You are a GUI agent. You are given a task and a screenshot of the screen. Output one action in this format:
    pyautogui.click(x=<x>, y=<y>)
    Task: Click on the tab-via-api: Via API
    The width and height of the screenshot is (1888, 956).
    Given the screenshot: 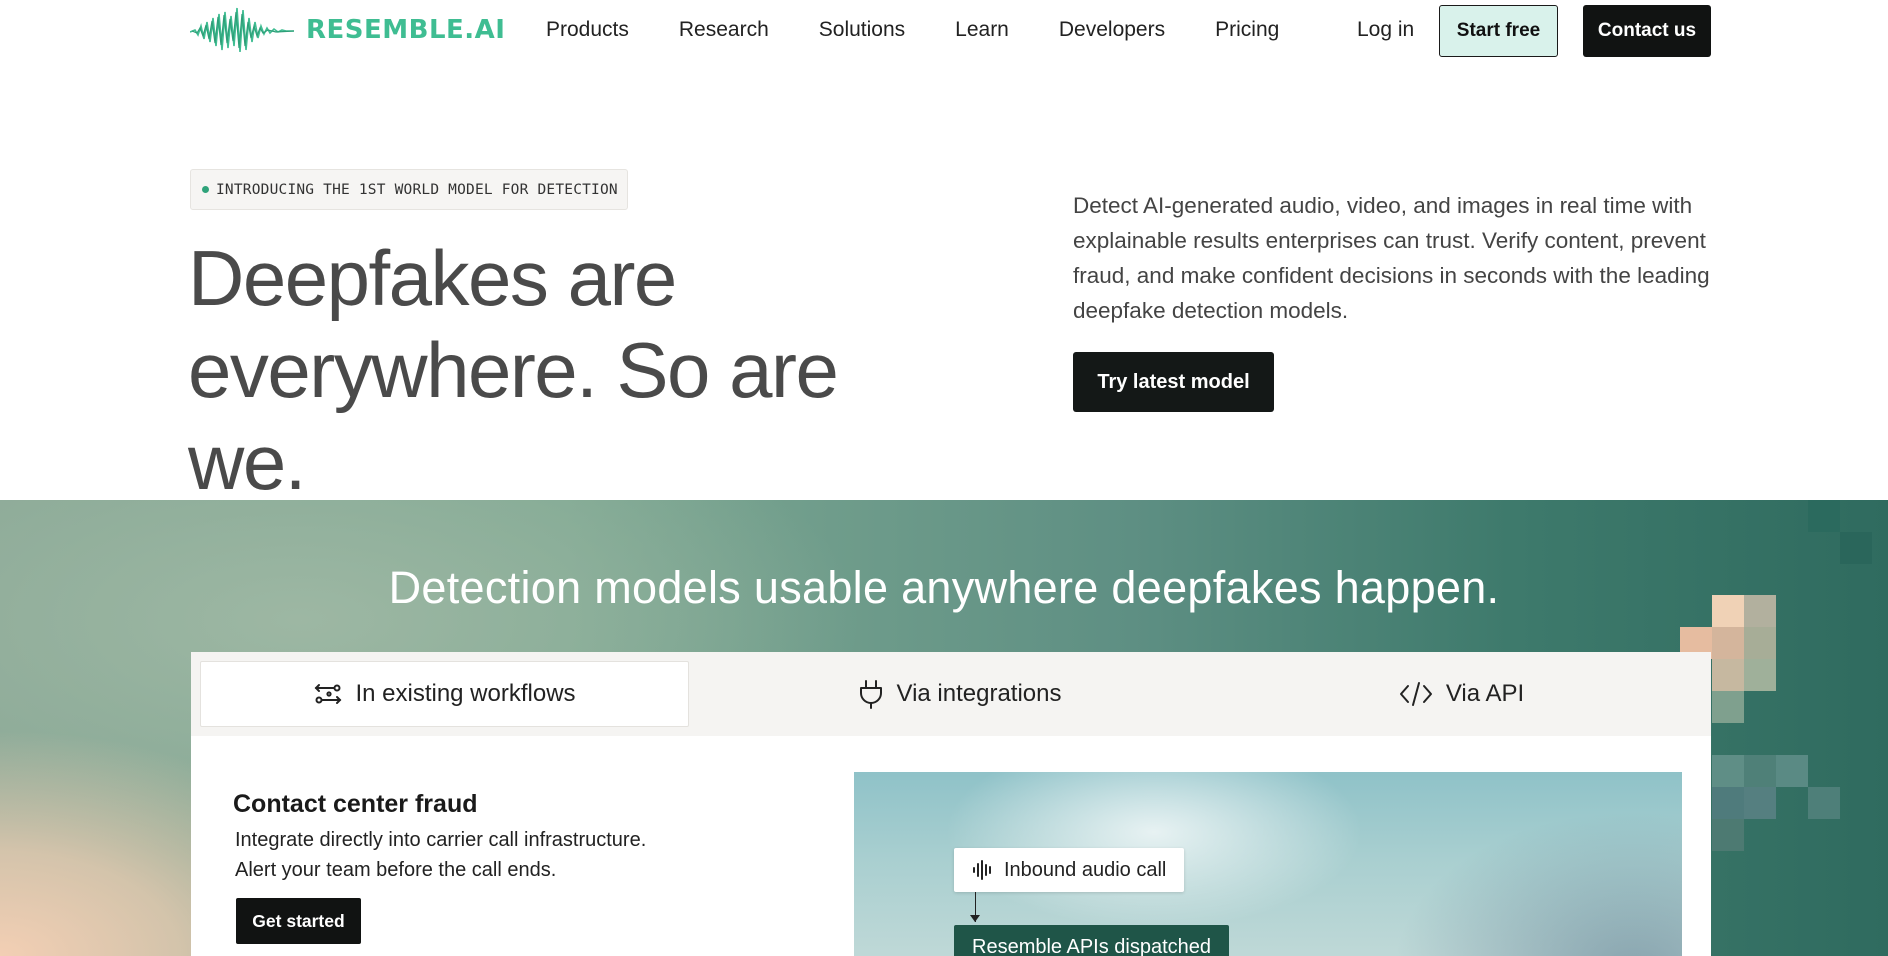 What is the action you would take?
    pyautogui.click(x=1461, y=694)
    